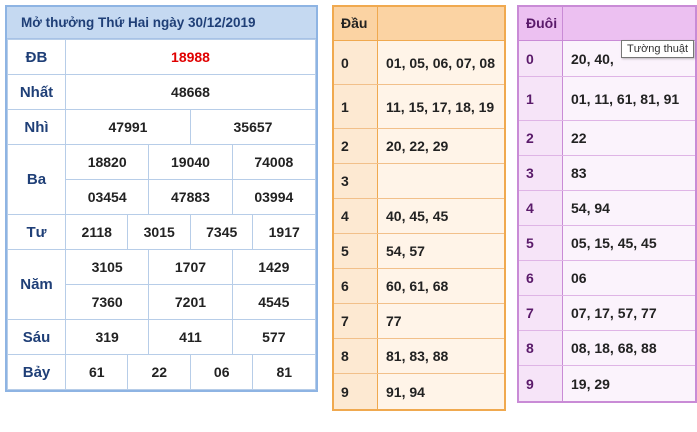 The width and height of the screenshot is (697, 432). What do you see at coordinates (541, 58) in the screenshot?
I see `duoi-key: 0` at bounding box center [541, 58].